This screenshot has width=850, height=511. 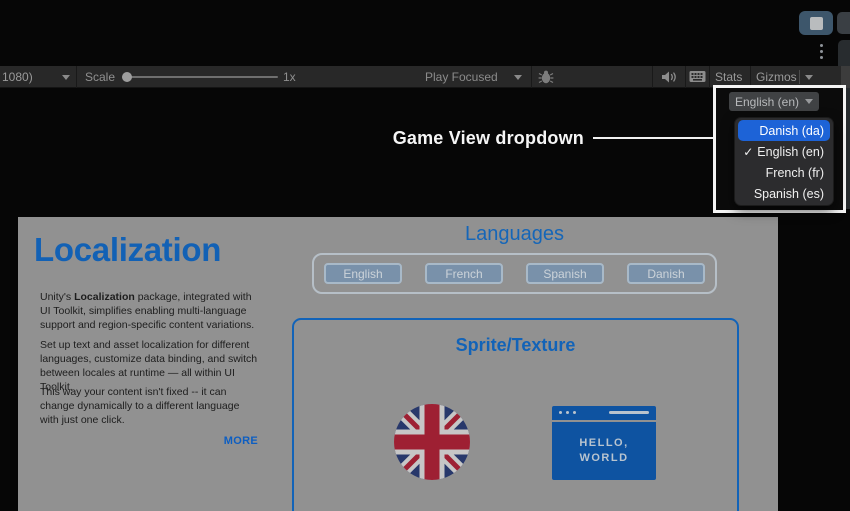 What do you see at coordinates (767, 101) in the screenshot?
I see `locale-dropdown-label: English (en)` at bounding box center [767, 101].